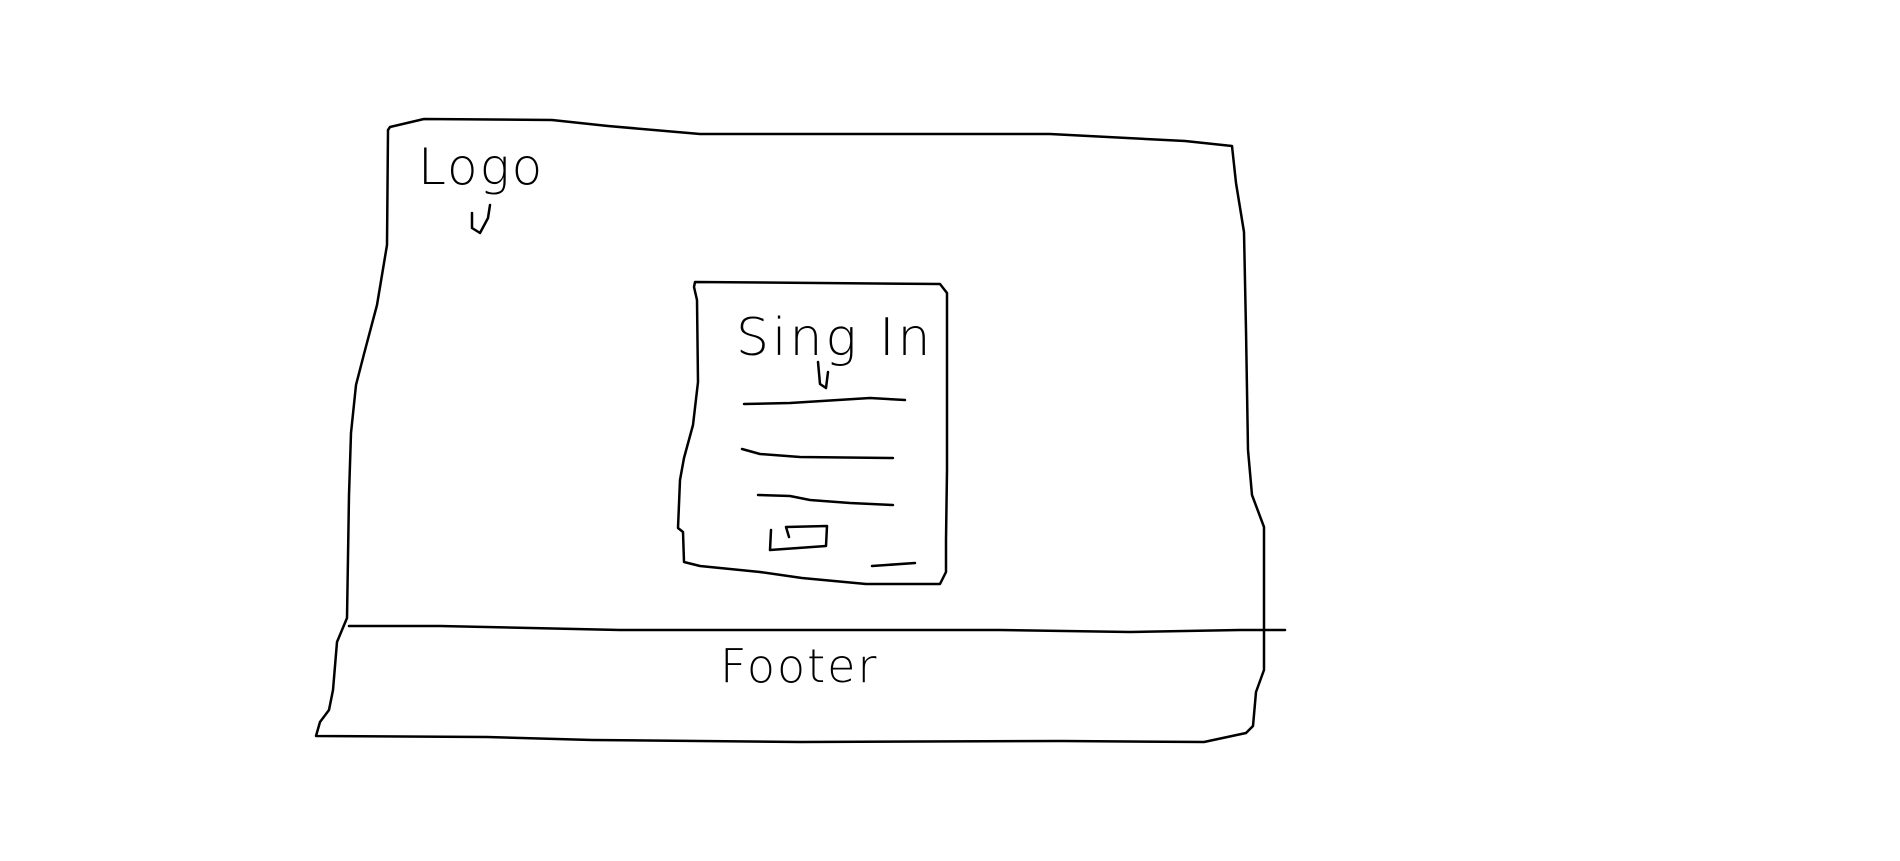 The width and height of the screenshot is (1900, 861). I want to click on username-input, so click(824, 401).